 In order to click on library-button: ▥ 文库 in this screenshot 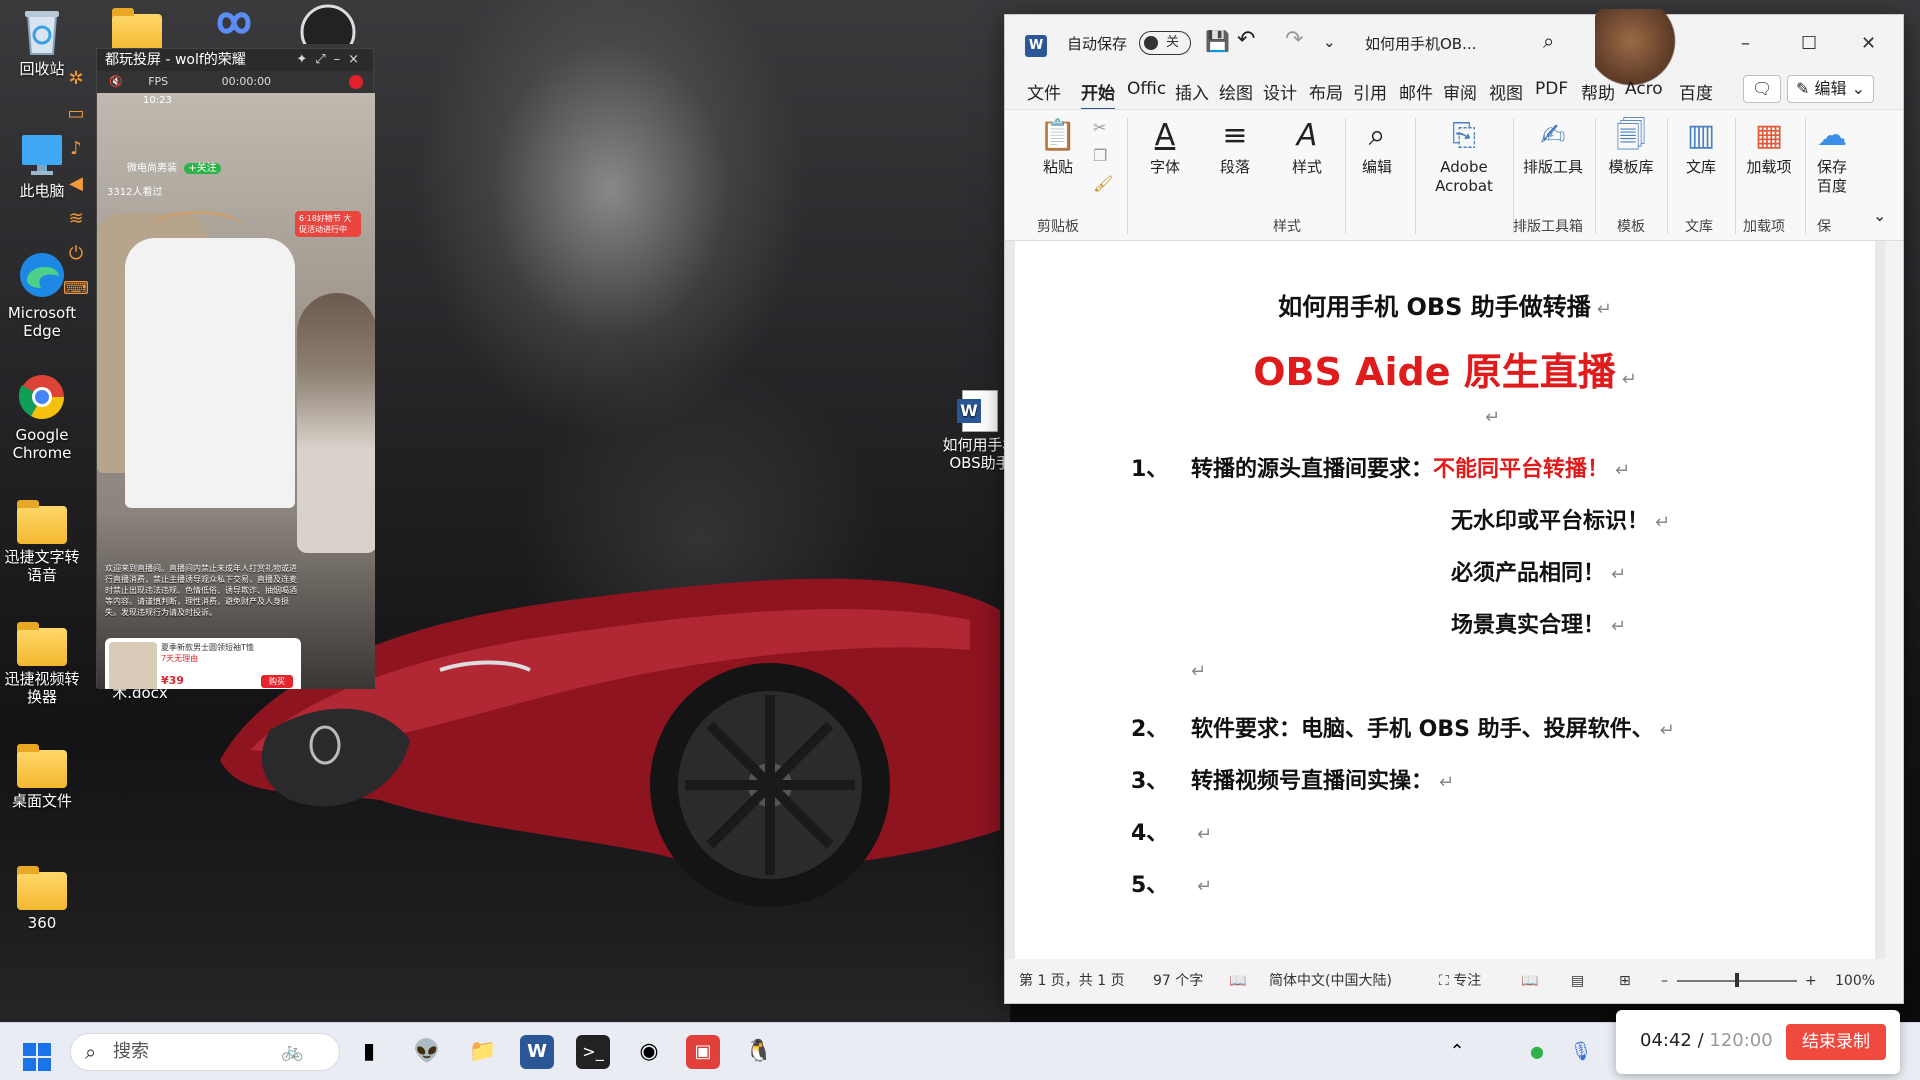, I will do `click(1701, 147)`.